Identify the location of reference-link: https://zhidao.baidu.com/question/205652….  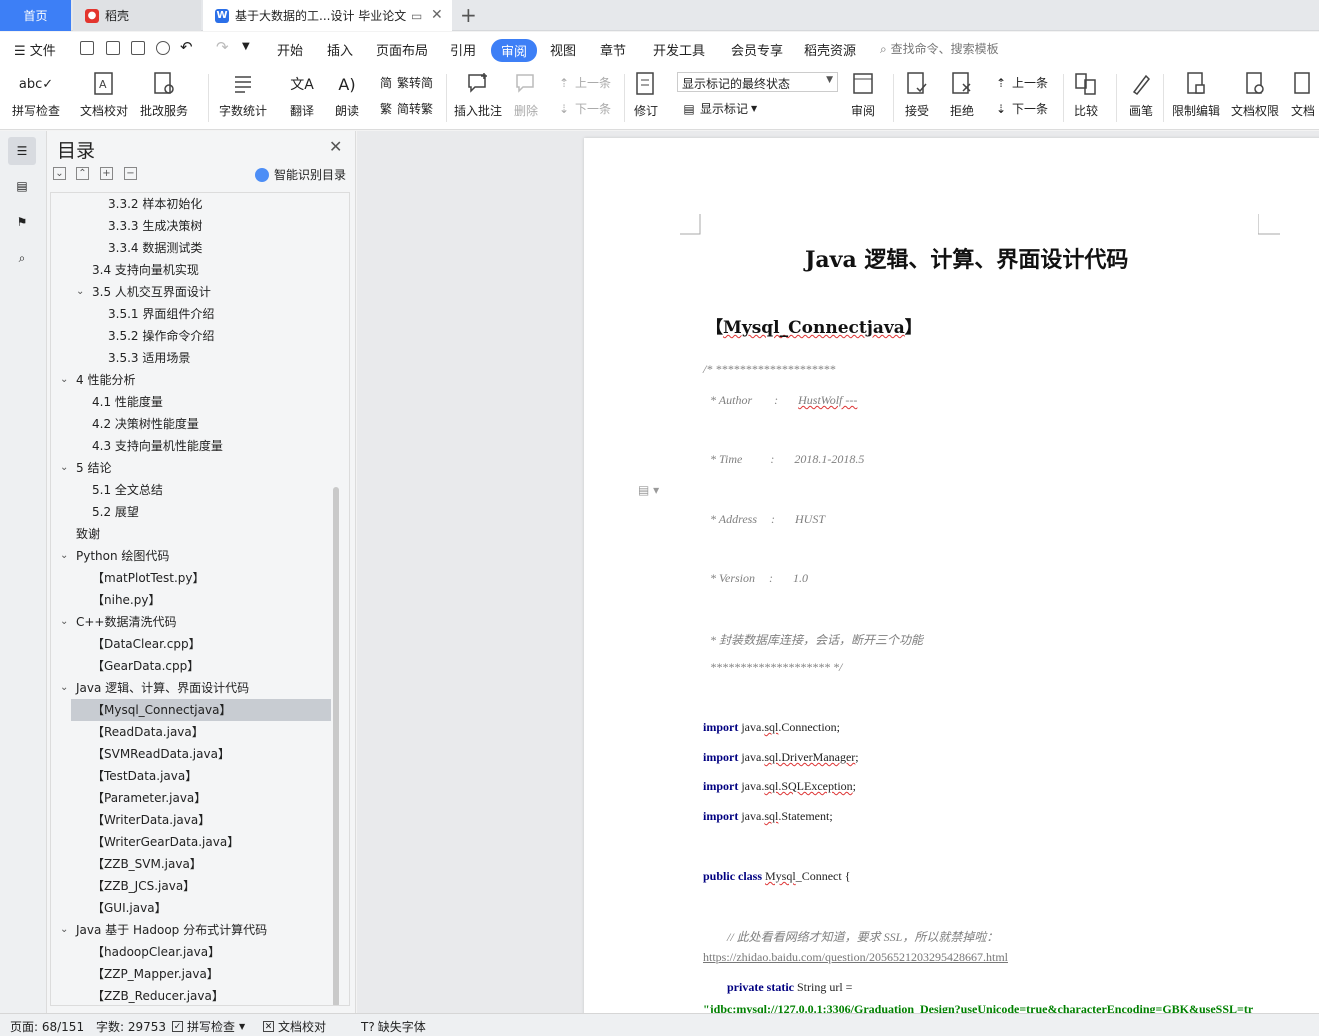
(855, 957).